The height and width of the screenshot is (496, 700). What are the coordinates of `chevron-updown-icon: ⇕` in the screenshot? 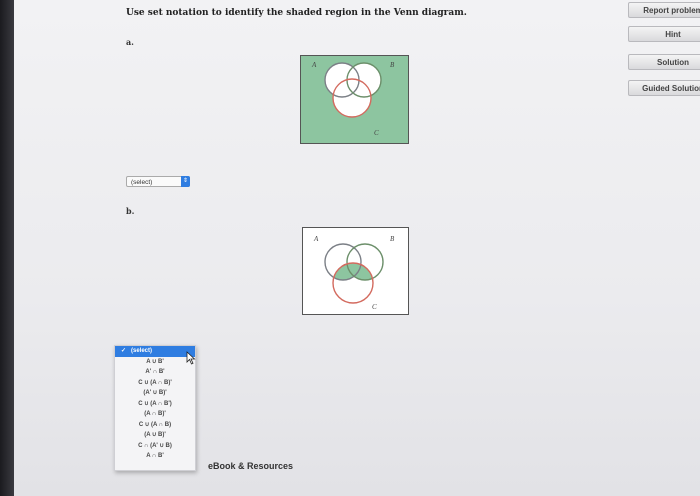 It's located at (185, 181).